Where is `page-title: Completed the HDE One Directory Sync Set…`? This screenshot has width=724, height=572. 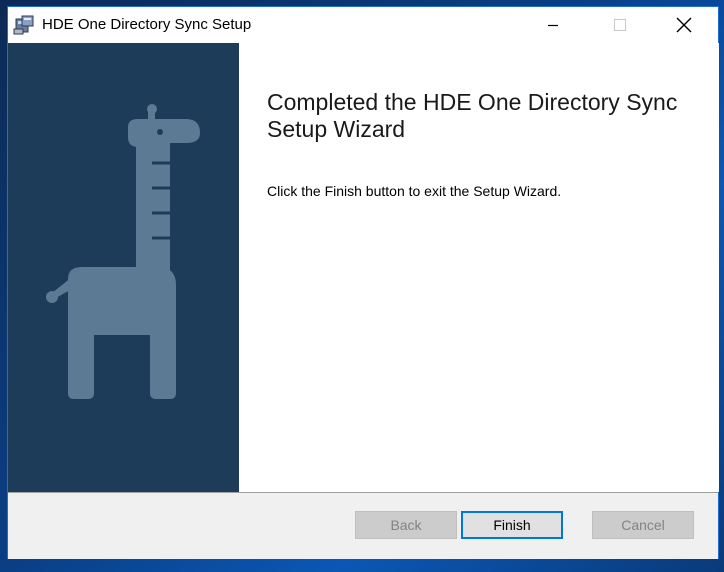
page-title: Completed the HDE One Directory Sync Set… is located at coordinates (472, 115).